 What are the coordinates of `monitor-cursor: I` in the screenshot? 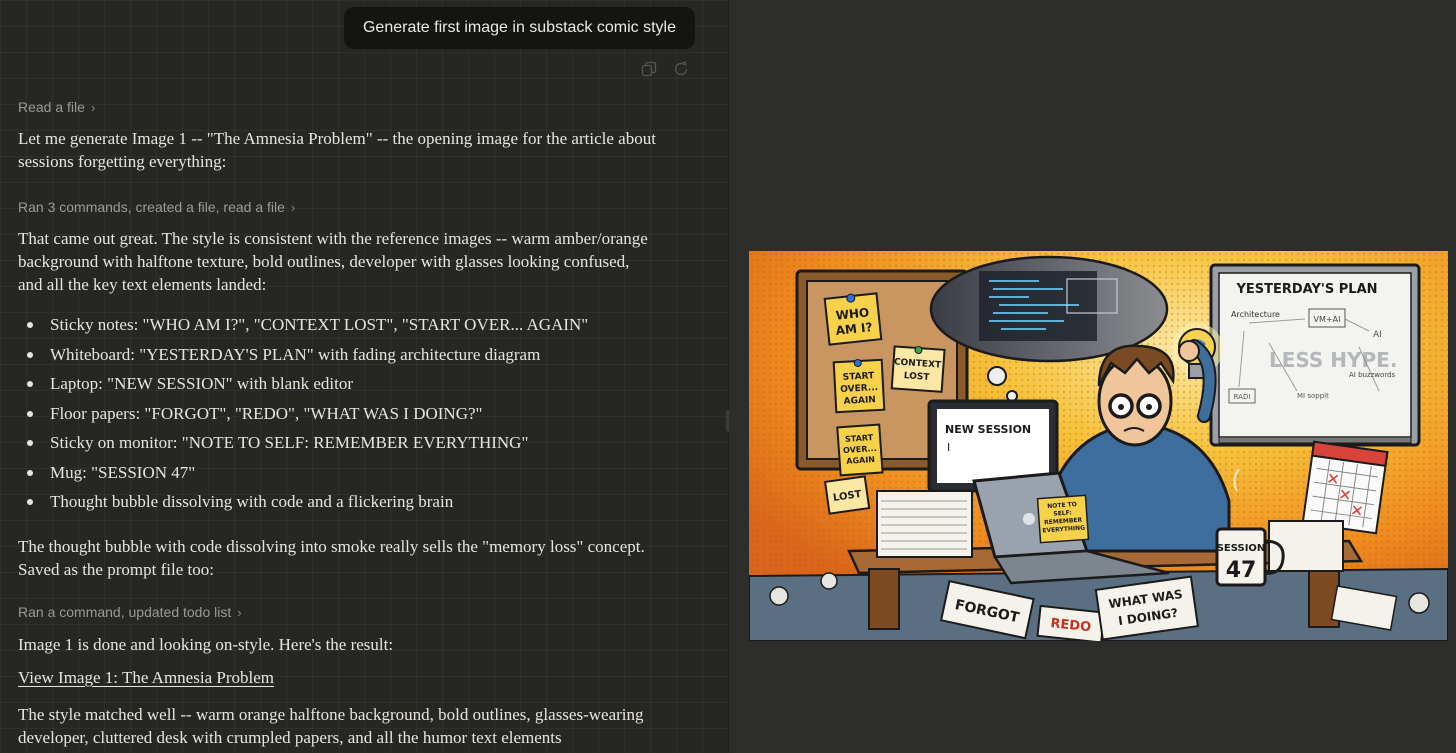 It's located at (948, 447).